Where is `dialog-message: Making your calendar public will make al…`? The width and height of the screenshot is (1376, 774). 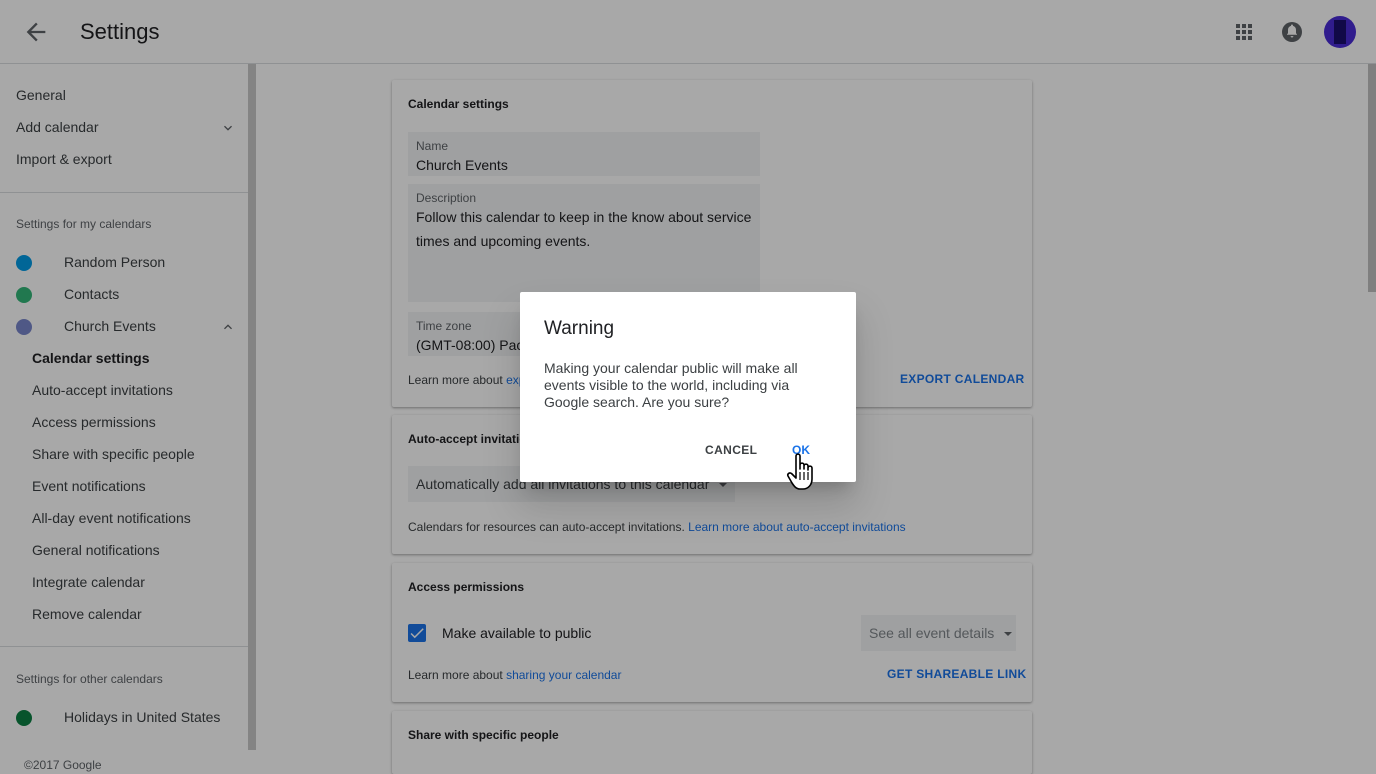 dialog-message: Making your calendar public will make al… is located at coordinates (671, 385).